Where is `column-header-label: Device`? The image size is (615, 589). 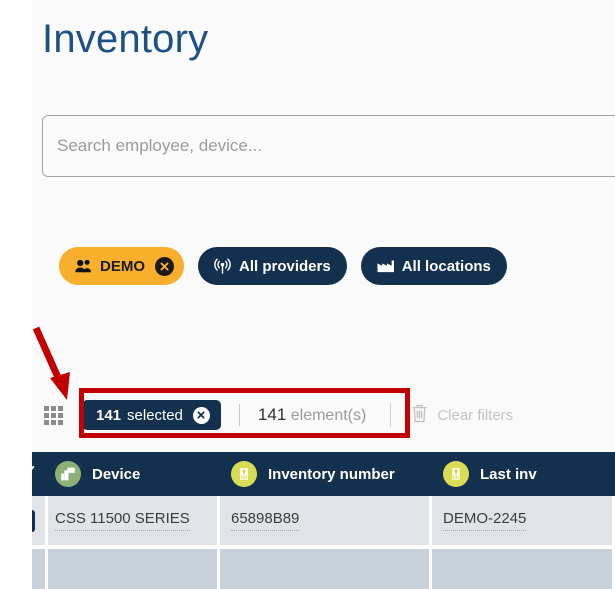 column-header-label: Device is located at coordinates (116, 474).